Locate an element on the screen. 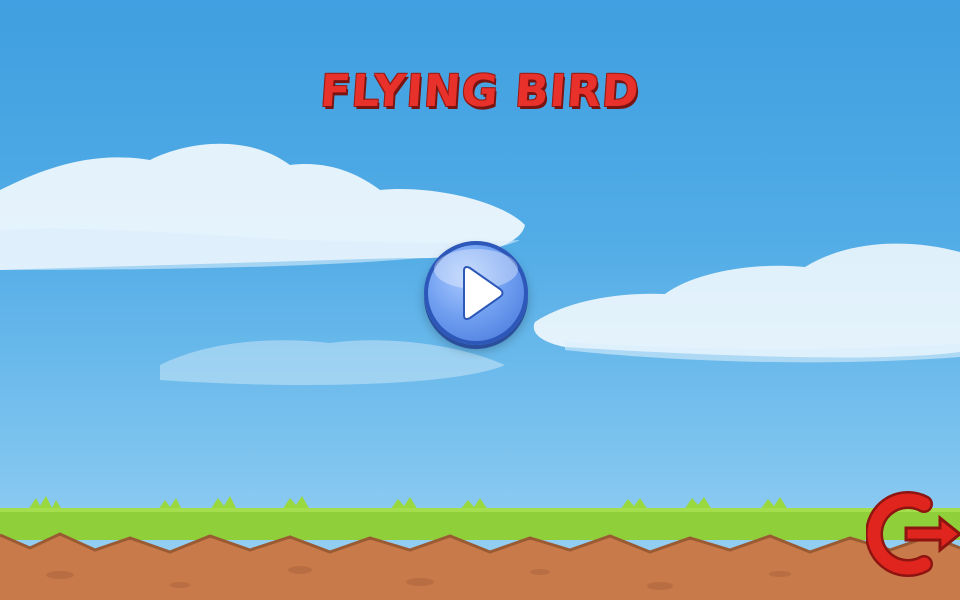 This screenshot has height=600, width=960. exit-icon is located at coordinates (912, 534).